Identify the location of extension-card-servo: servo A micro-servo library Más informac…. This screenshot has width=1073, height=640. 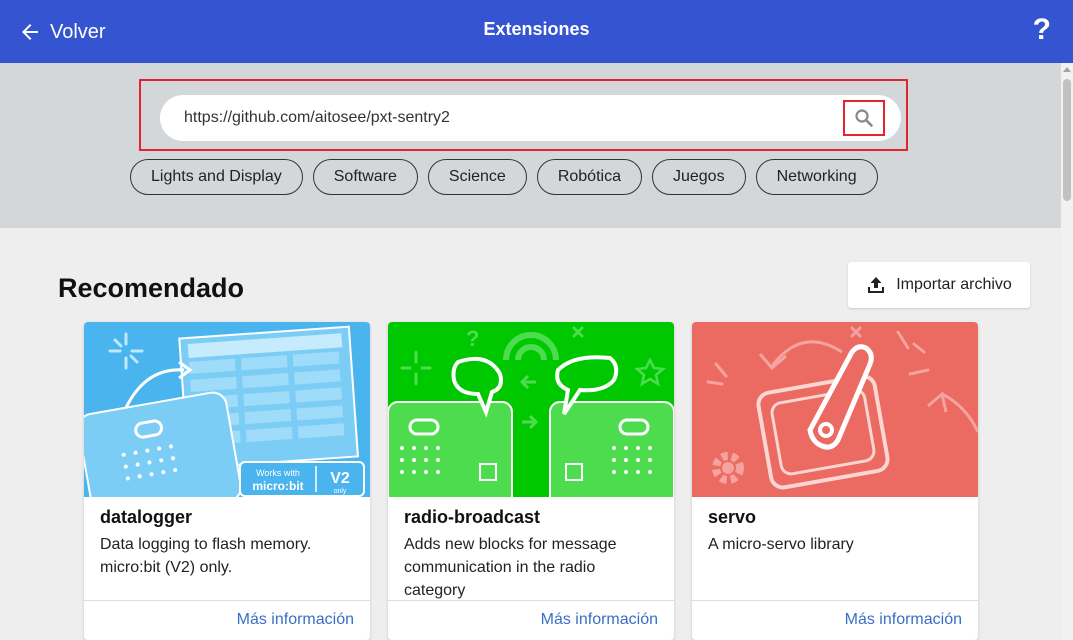
(835, 481).